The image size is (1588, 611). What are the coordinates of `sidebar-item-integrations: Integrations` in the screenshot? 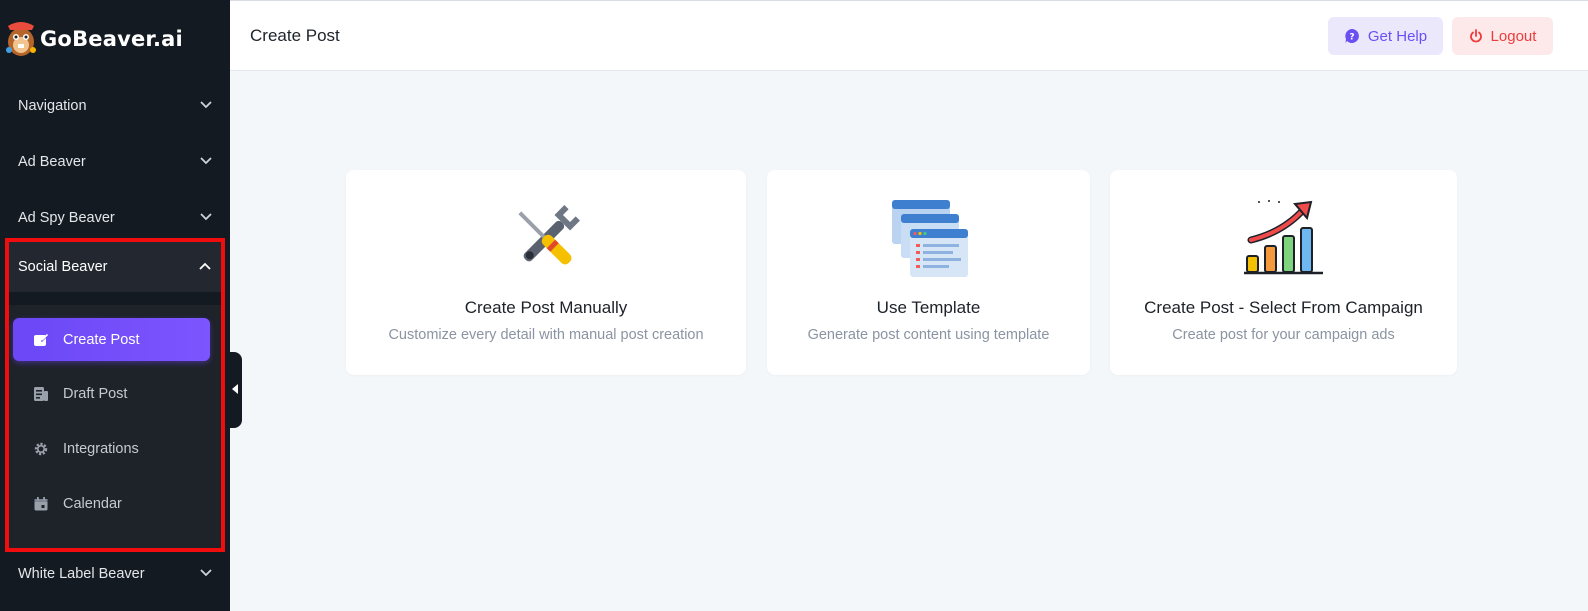 It's located at (111, 448).